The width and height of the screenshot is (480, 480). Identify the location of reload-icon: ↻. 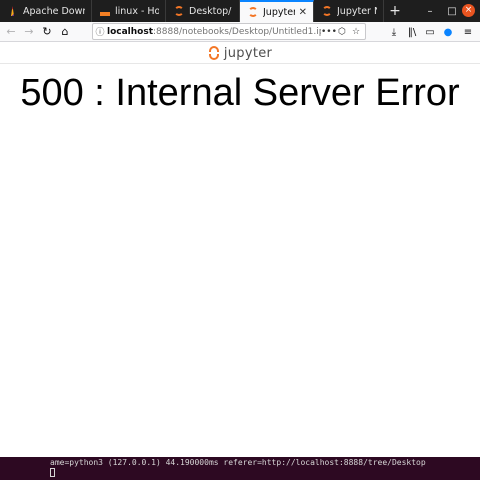
(47, 32).